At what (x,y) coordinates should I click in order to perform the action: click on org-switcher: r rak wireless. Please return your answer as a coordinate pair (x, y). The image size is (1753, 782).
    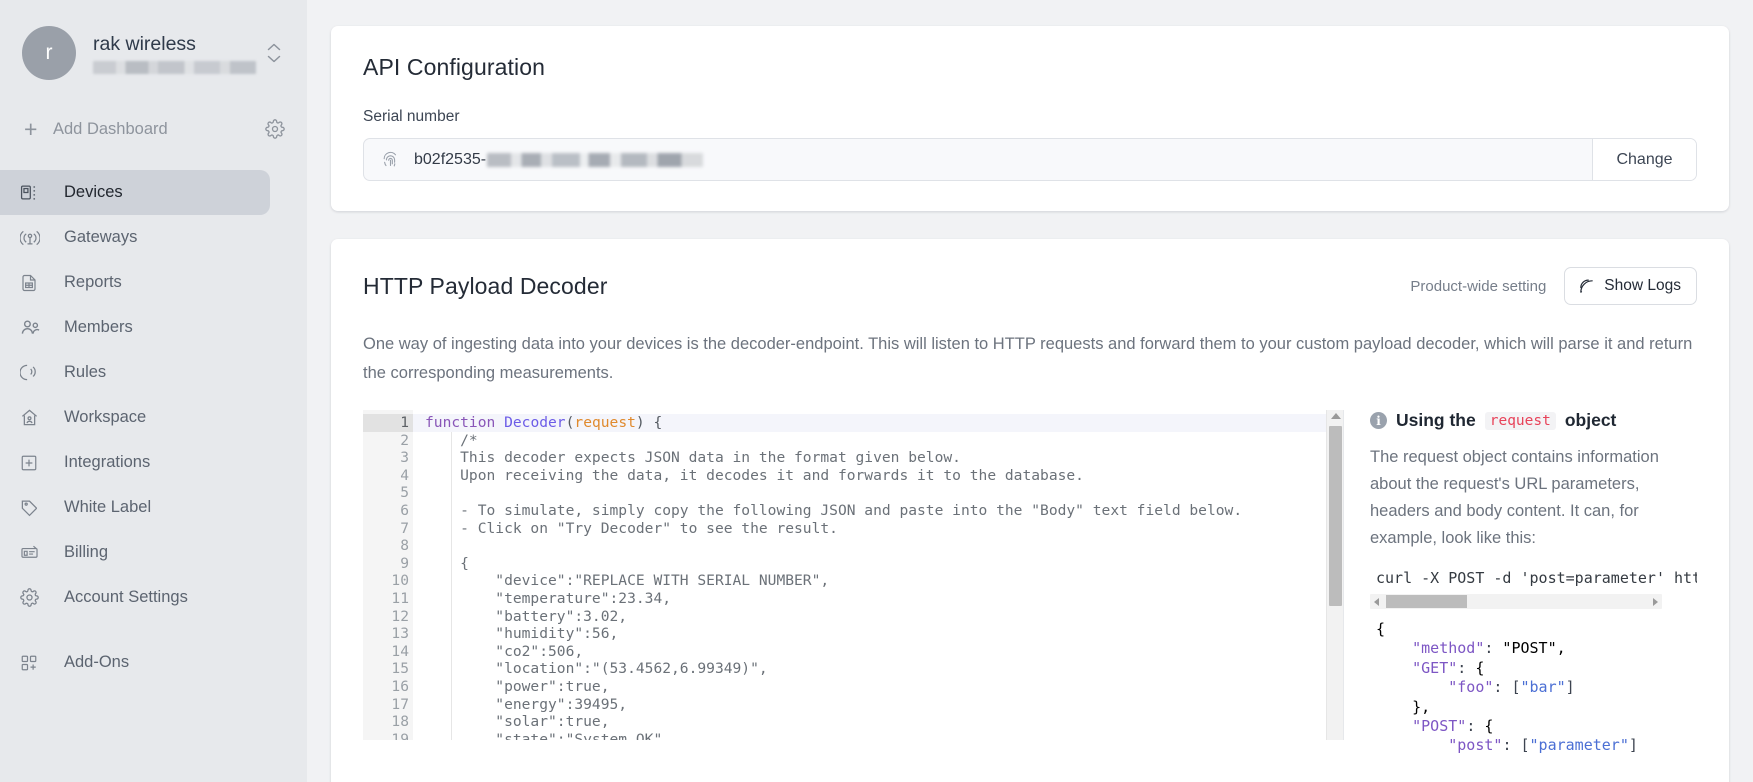
    Looking at the image, I should click on (153, 52).